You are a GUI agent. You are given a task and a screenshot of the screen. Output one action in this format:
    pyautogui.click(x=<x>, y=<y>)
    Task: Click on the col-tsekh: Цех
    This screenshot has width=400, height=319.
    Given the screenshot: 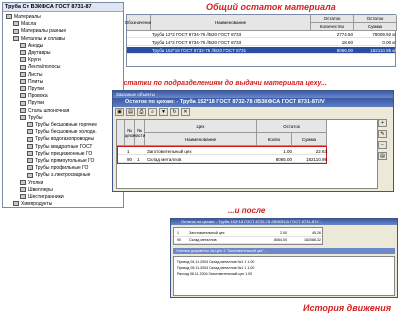 What is the action you would take?
    pyautogui.click(x=201, y=126)
    